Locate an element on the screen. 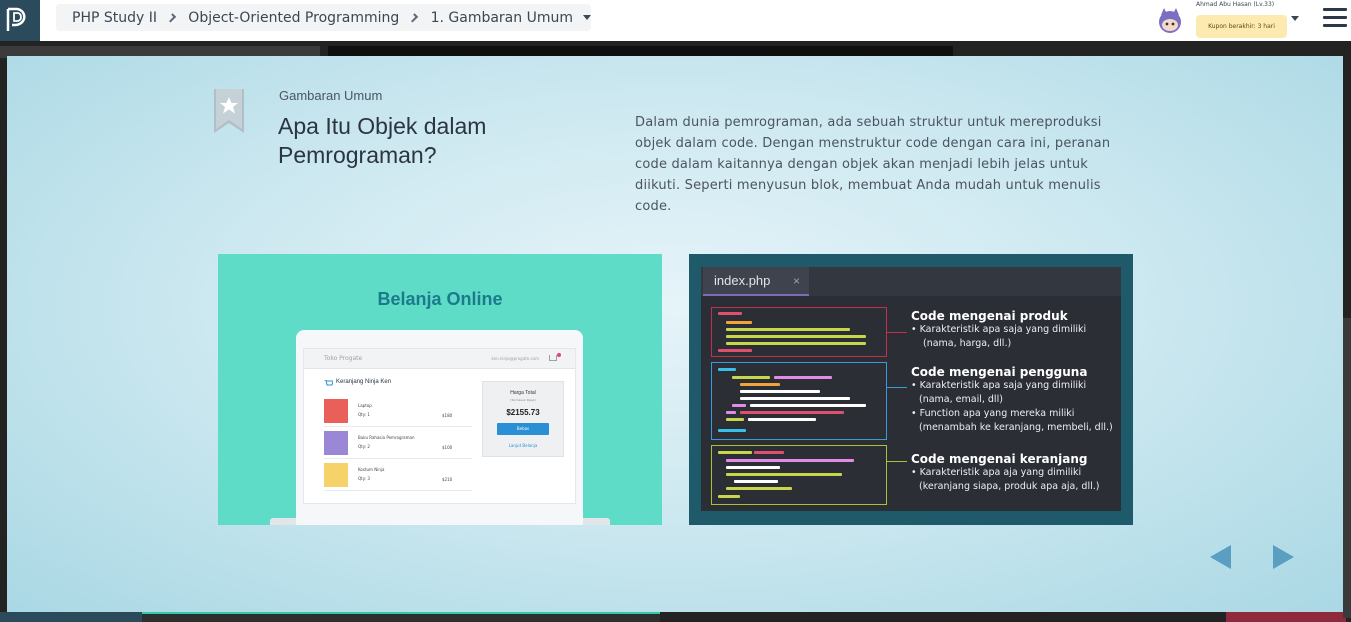  store-name: Toko Progate is located at coordinates (343, 358).